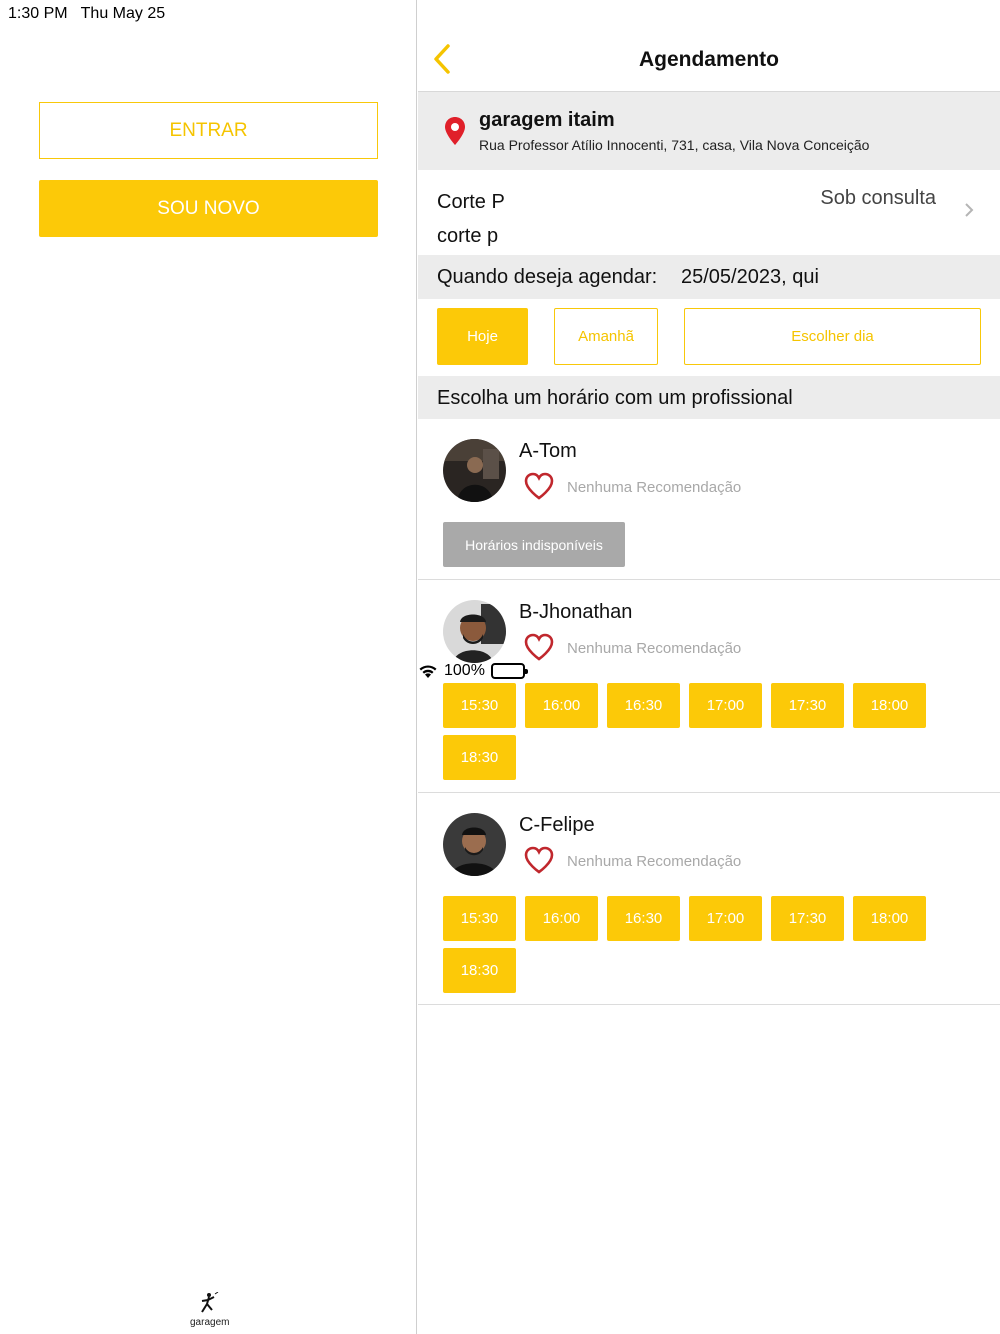 The height and width of the screenshot is (1334, 1000). Describe the element at coordinates (878, 198) in the screenshot. I see `service-price: Sob consulta` at that location.